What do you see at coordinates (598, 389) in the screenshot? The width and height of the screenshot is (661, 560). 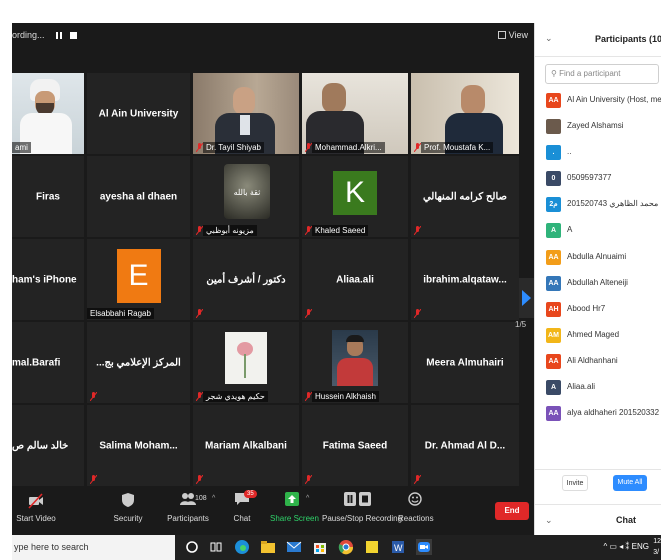 I see `participant-row: A Aliaa.ali` at bounding box center [598, 389].